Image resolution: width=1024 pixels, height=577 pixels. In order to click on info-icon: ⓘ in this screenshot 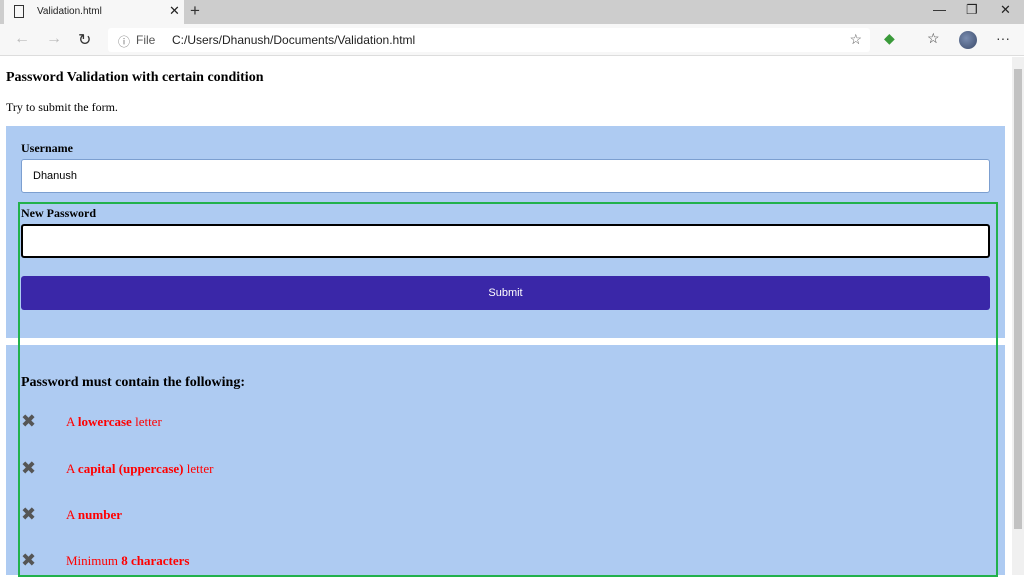, I will do `click(124, 41)`.